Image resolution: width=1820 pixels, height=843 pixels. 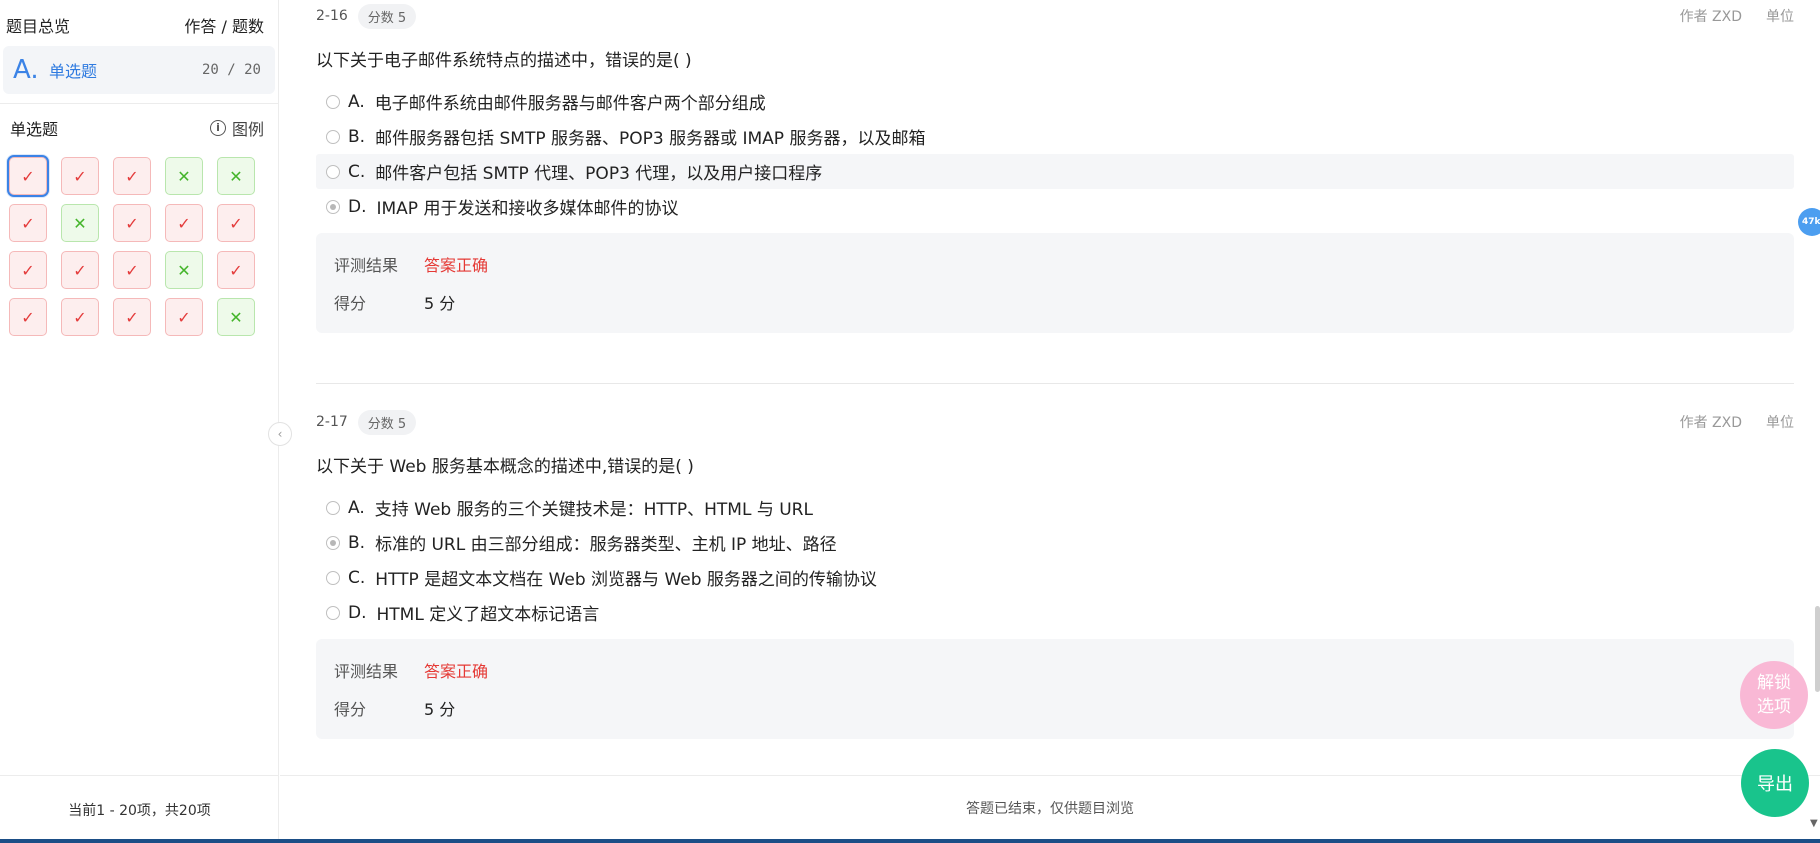 I want to click on answer-cell-8: ✓, so click(x=132, y=223).